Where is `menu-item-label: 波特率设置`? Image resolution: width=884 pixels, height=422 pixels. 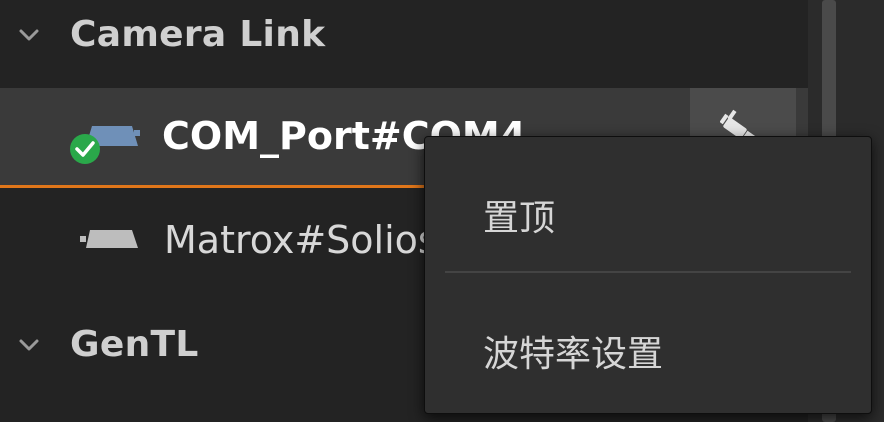
menu-item-label: 波特率设置 is located at coordinates (573, 354).